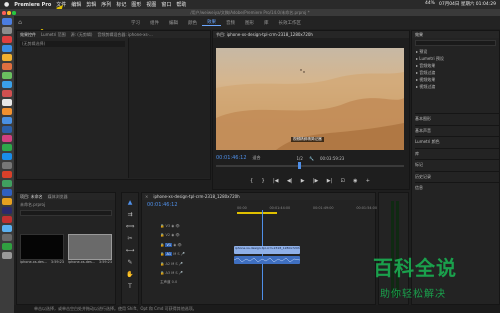 Image resolution: width=500 pixels, height=313 pixels. I want to click on panel-lumetri-color: Lumetri 颜色, so click(457, 142).